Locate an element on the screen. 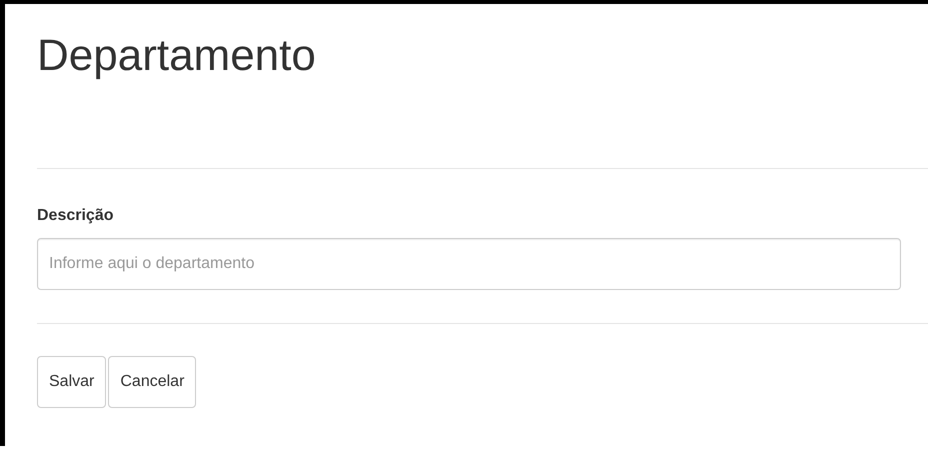 Image resolution: width=928 pixels, height=450 pixels. field-label: Descrição is located at coordinates (75, 216).